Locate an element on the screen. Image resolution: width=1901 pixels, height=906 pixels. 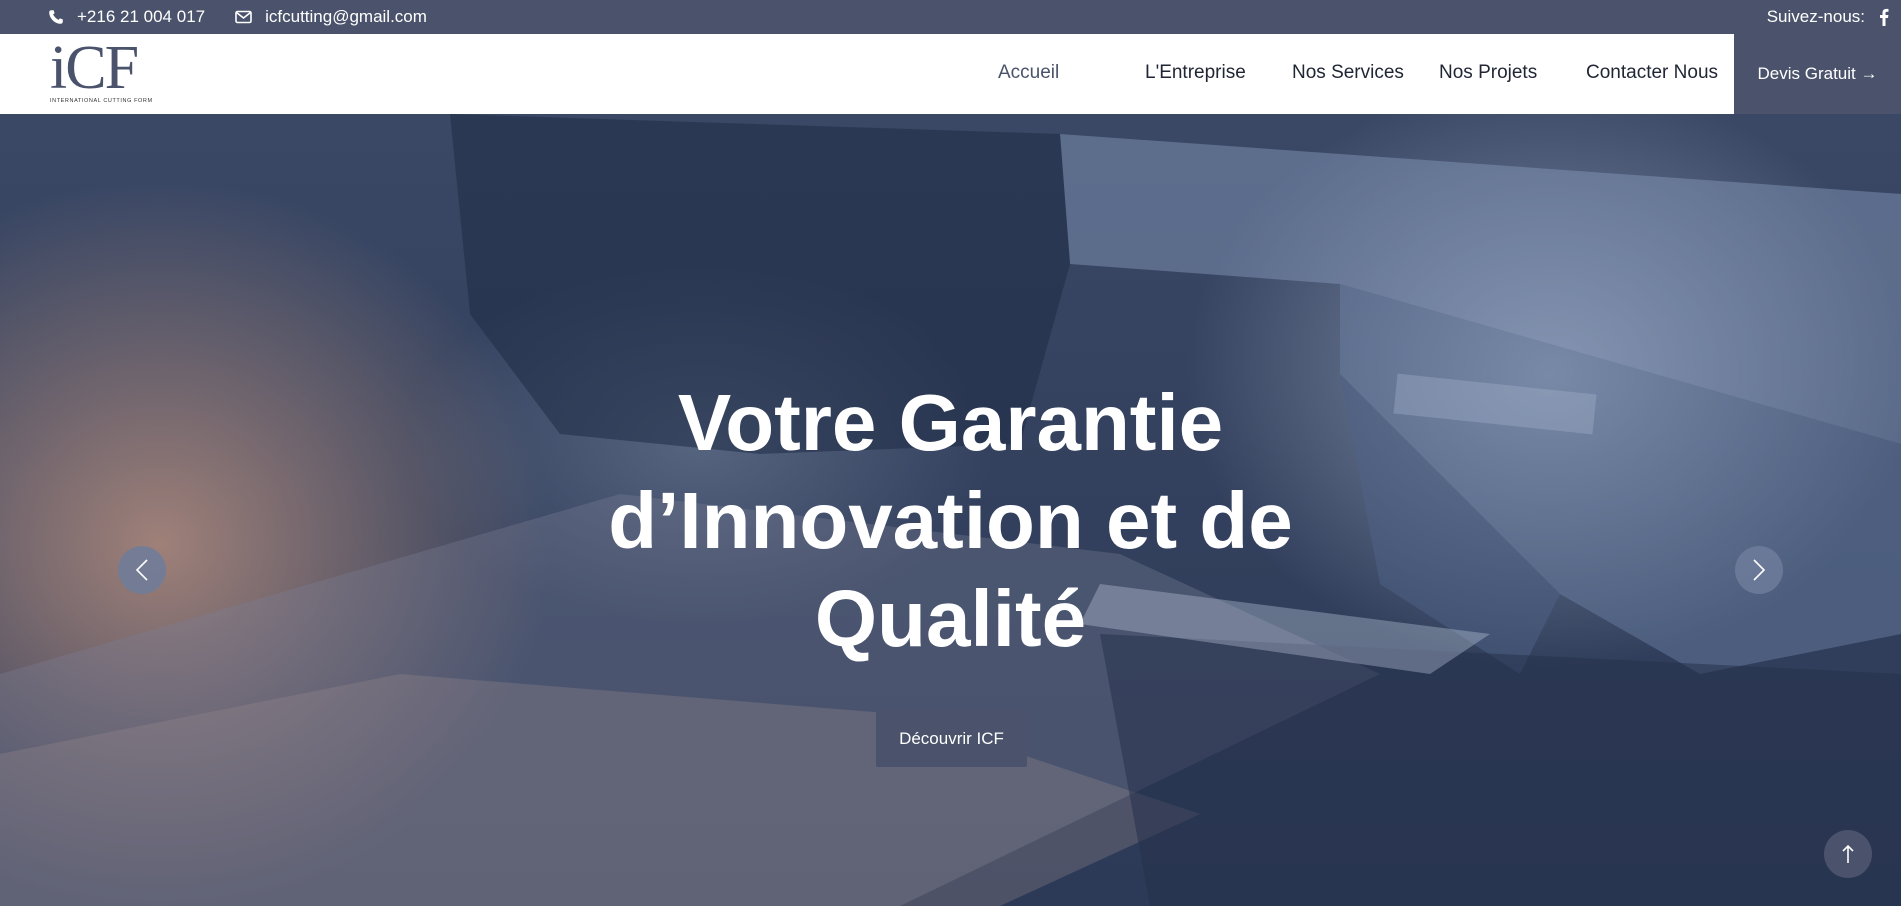
social-links: Suivez-nous: is located at coordinates (1828, 17).